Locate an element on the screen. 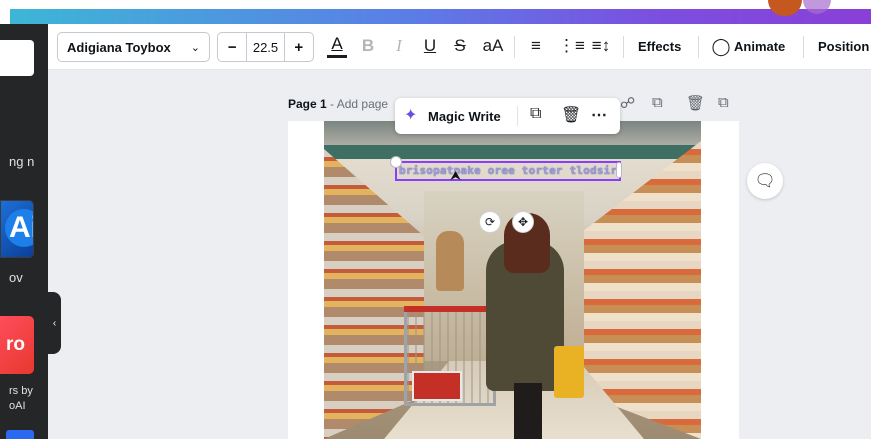  move-icon: ✥ is located at coordinates (523, 222).